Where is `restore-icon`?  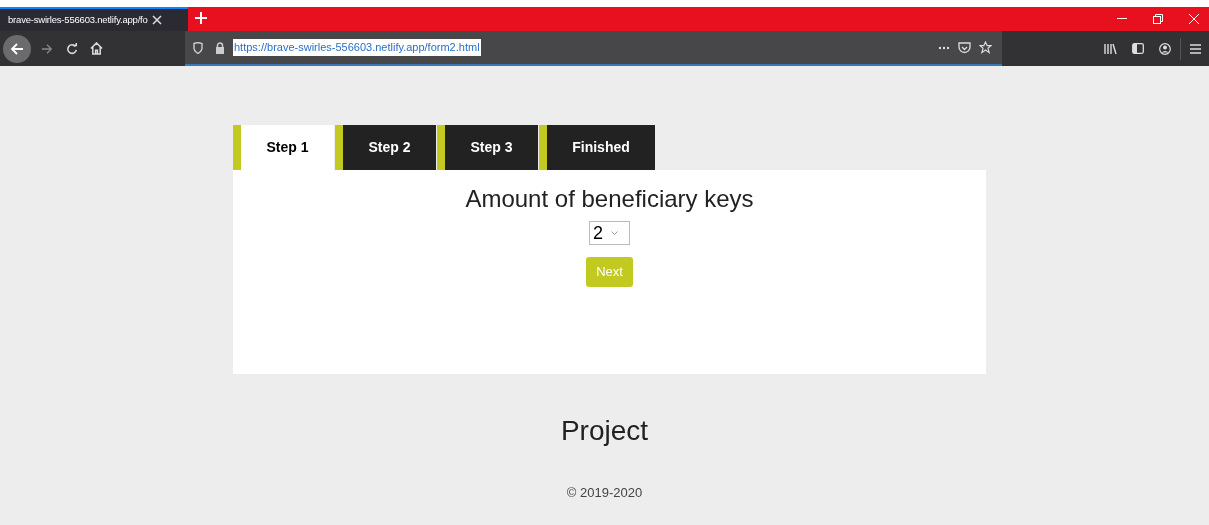 restore-icon is located at coordinates (1158, 19).